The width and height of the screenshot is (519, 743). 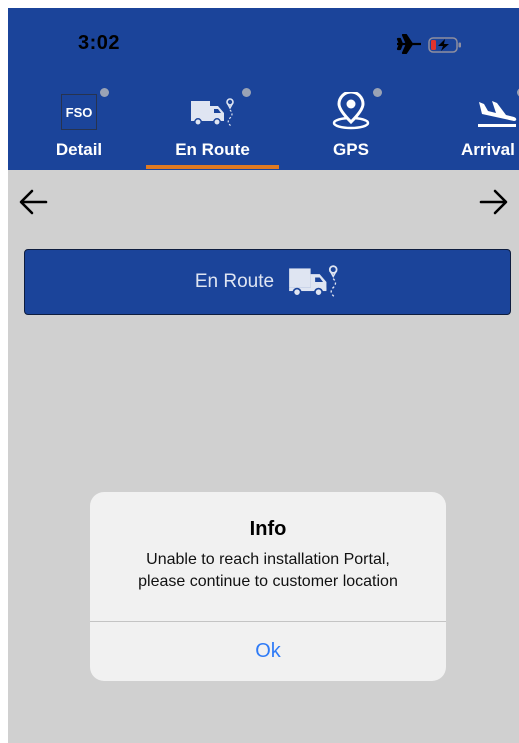 I want to click on status-time: 3:02, so click(x=99, y=43).